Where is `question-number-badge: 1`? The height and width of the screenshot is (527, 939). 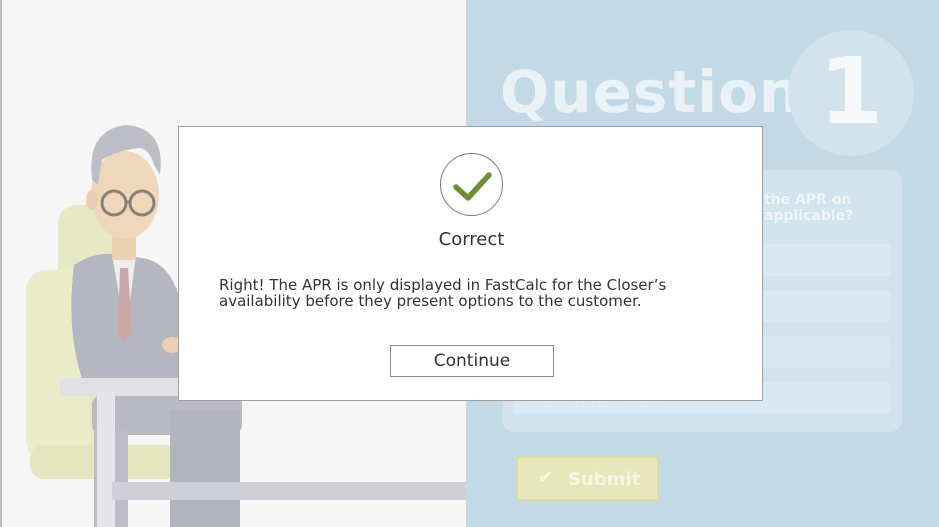 question-number-badge: 1 is located at coordinates (851, 93).